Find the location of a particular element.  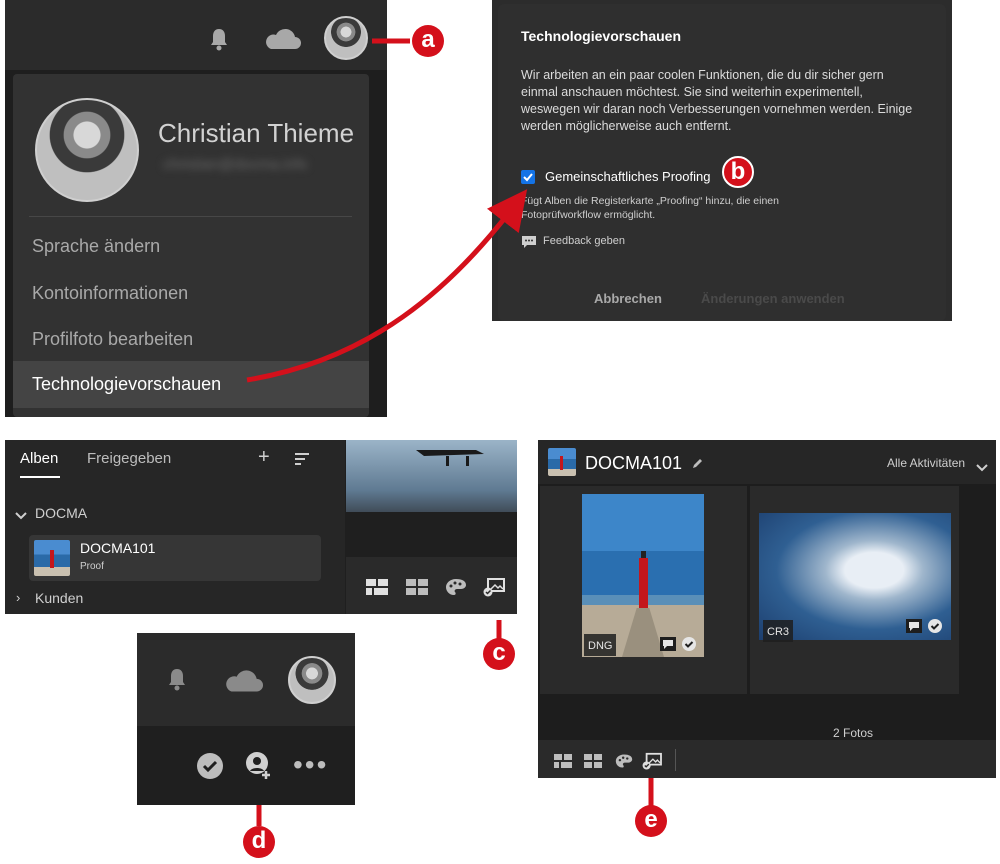

format-badge-cr3: CR3 is located at coordinates (778, 631).